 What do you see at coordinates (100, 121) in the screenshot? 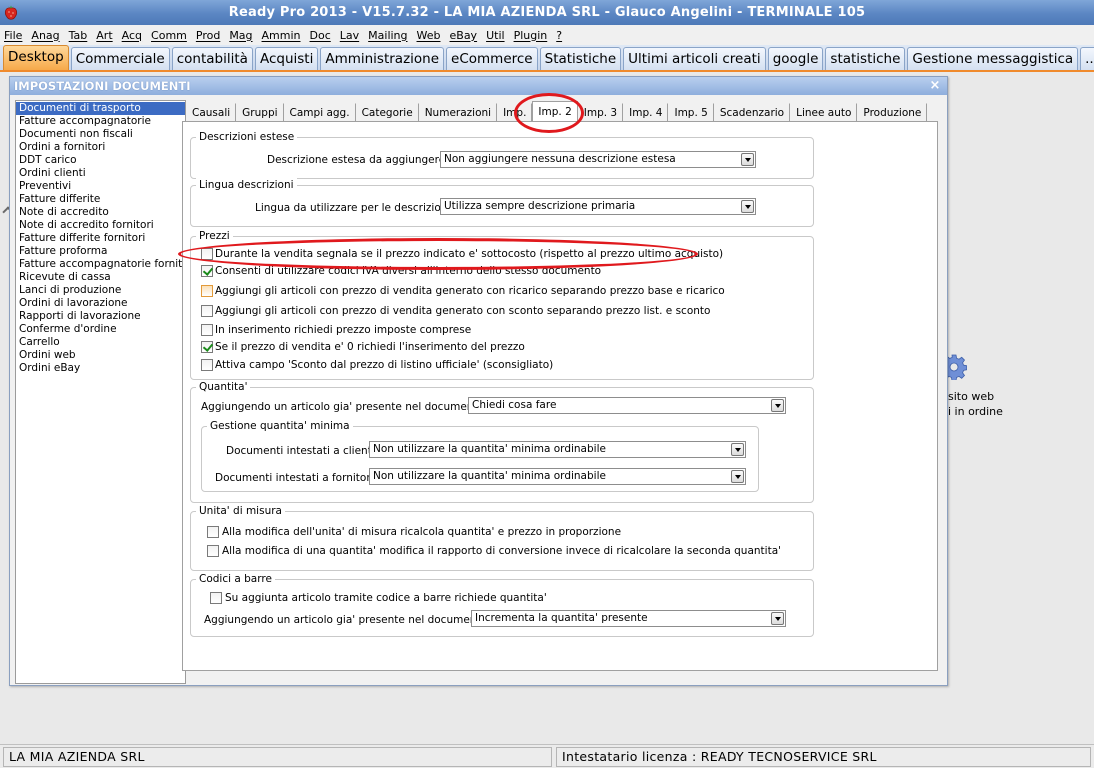
I see `doc-type-item: Fatture accompagnatorie` at bounding box center [100, 121].